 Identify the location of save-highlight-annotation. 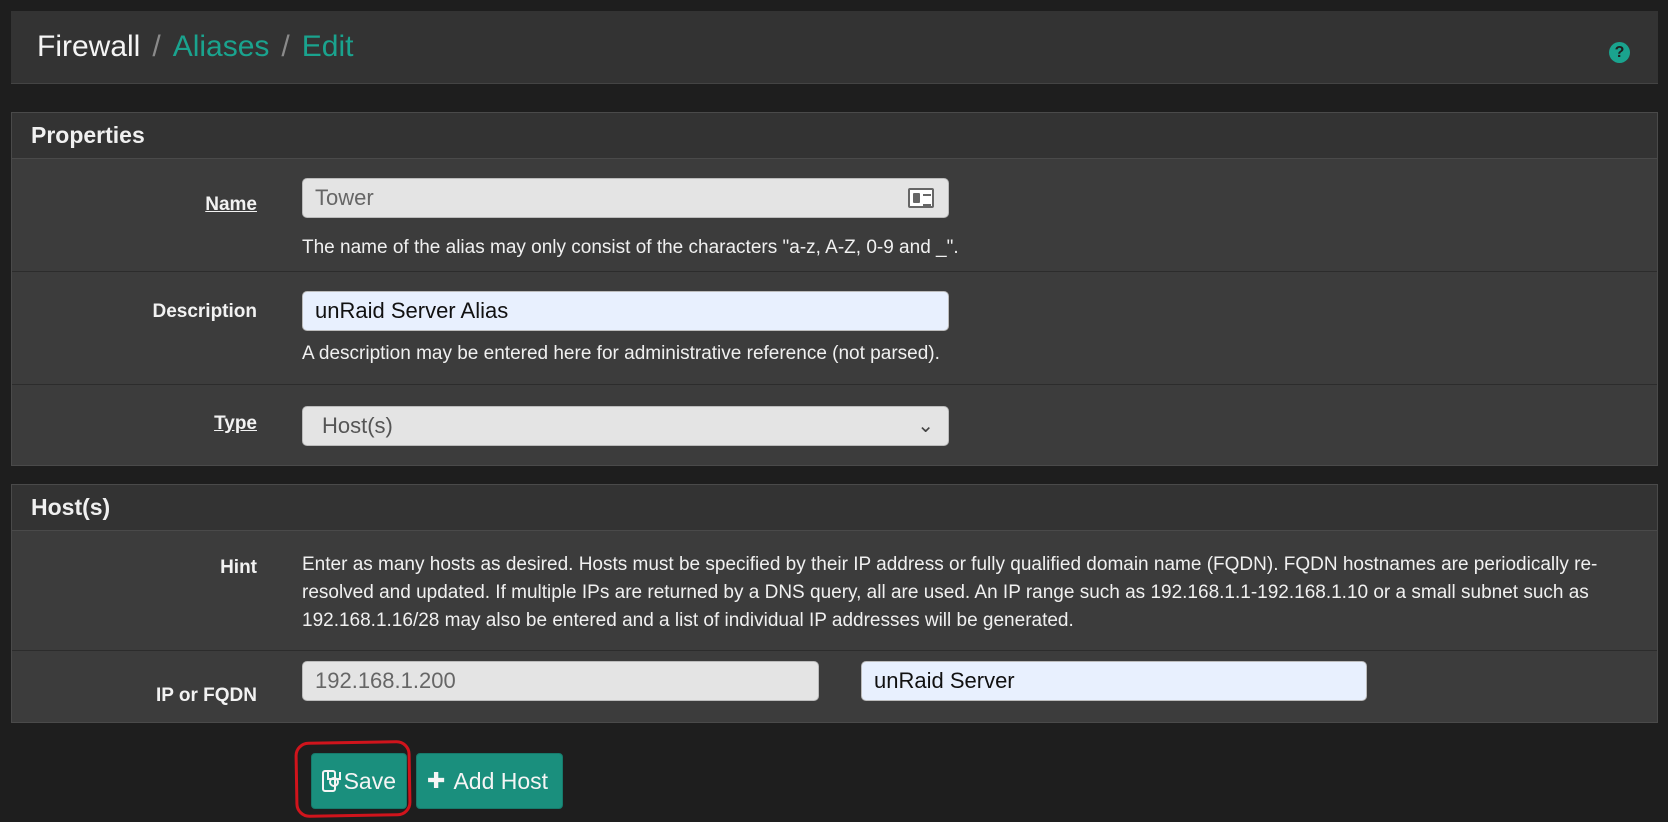
(353, 779).